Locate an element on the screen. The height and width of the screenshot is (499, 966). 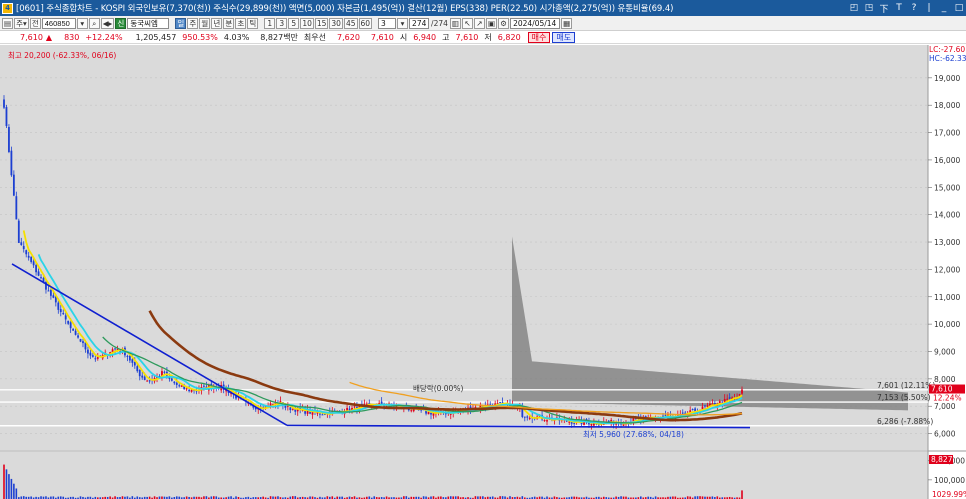
menu-icon: ▤ is located at coordinates (8, 23).